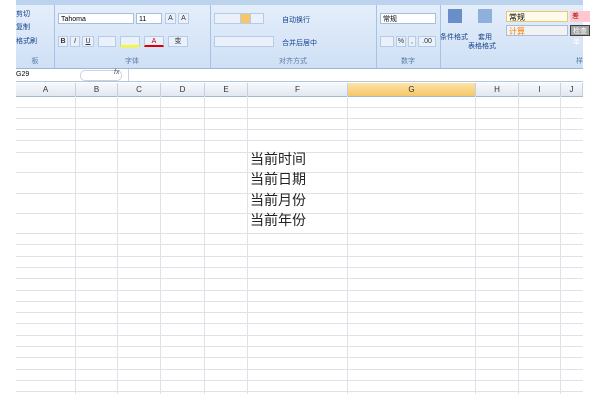 The height and width of the screenshot is (400, 600). Describe the element at coordinates (97, 89) in the screenshot. I see `column-header-B: B` at that location.